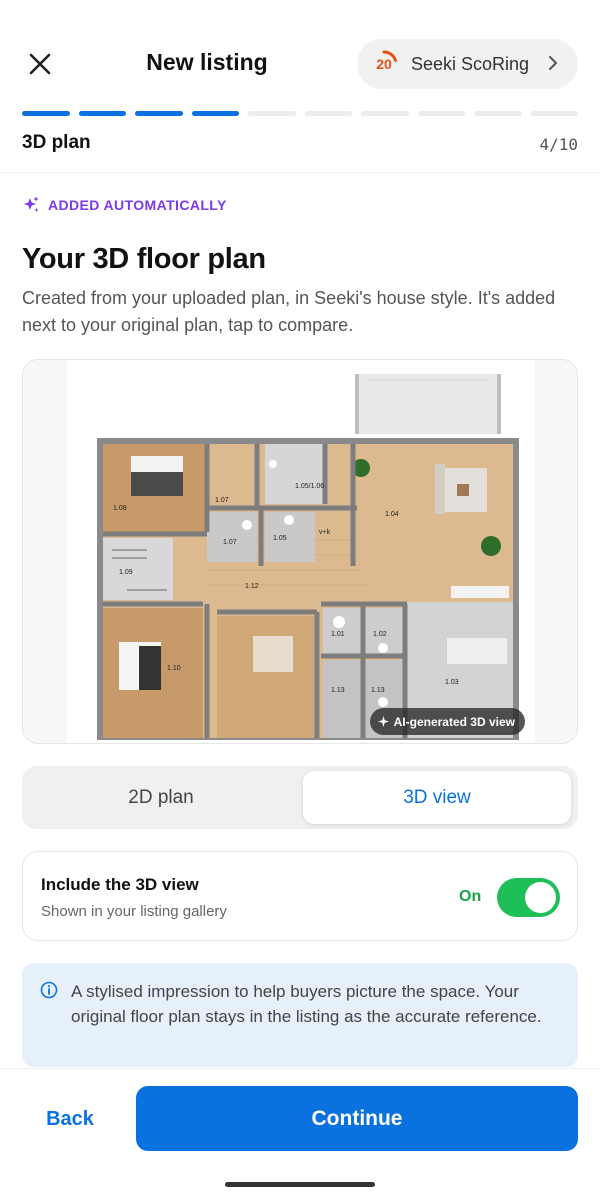 This screenshot has height=1200, width=600. What do you see at coordinates (300, 797) in the screenshot?
I see `view-segmented-control: 2D plan 3D view` at bounding box center [300, 797].